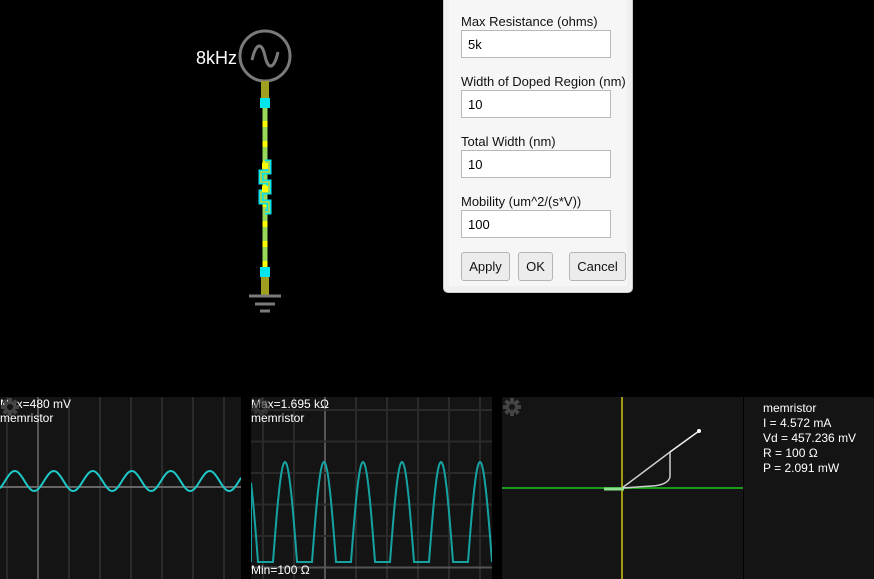 This screenshot has height=579, width=874. What do you see at coordinates (801, 468) in the screenshot?
I see `info-power: P = 2.091 mW` at bounding box center [801, 468].